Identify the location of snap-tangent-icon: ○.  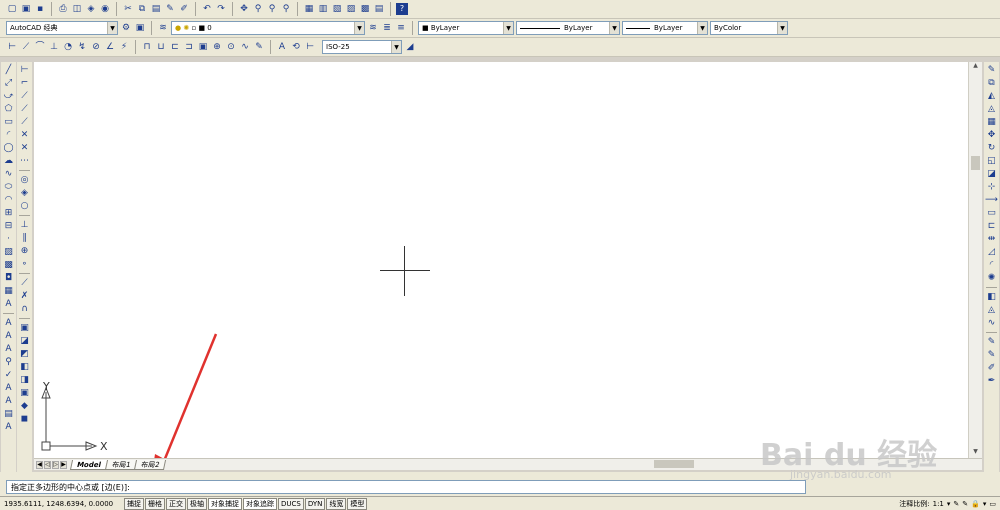
(25, 206).